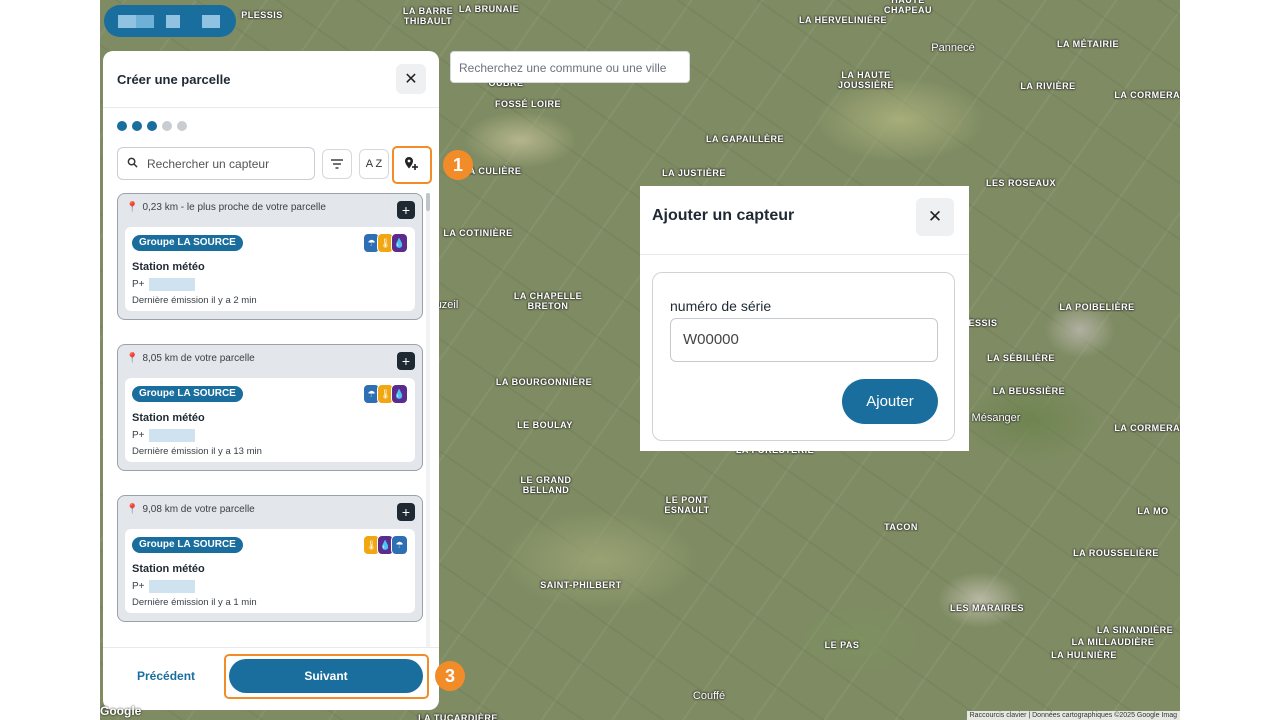 The width and height of the screenshot is (1280, 720). What do you see at coordinates (546, 485) in the screenshot?
I see `map-place-label: LE GRAND BELLAND` at bounding box center [546, 485].